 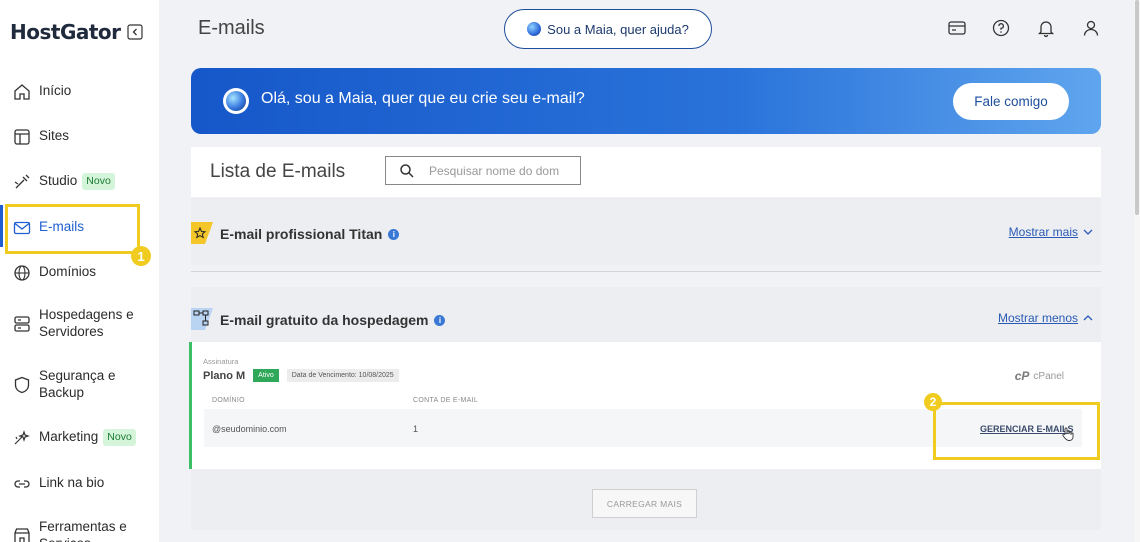 What do you see at coordinates (228, 400) in the screenshot?
I see `column-header-domain: DOMÍNIO` at bounding box center [228, 400].